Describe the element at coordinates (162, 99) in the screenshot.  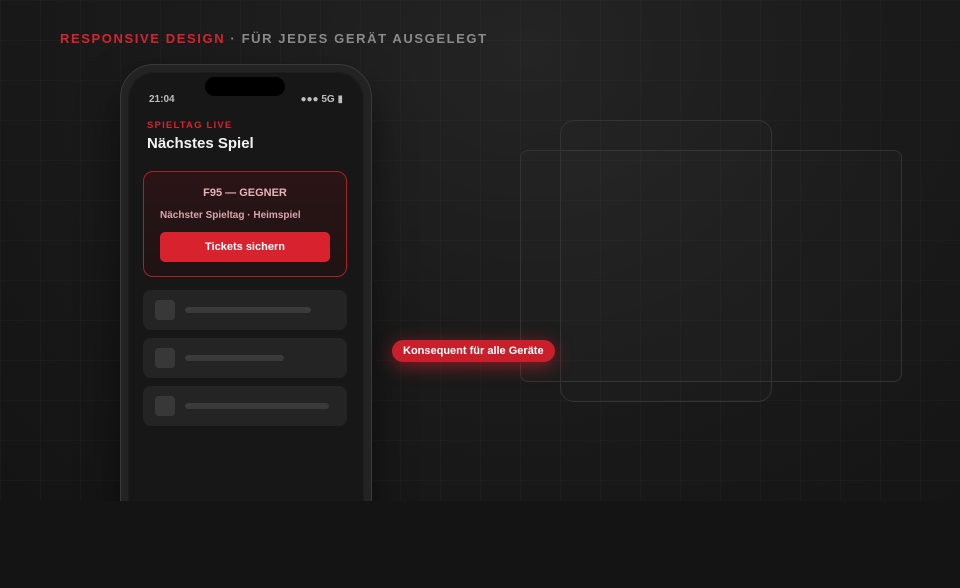
I see `status-time: 21:04` at that location.